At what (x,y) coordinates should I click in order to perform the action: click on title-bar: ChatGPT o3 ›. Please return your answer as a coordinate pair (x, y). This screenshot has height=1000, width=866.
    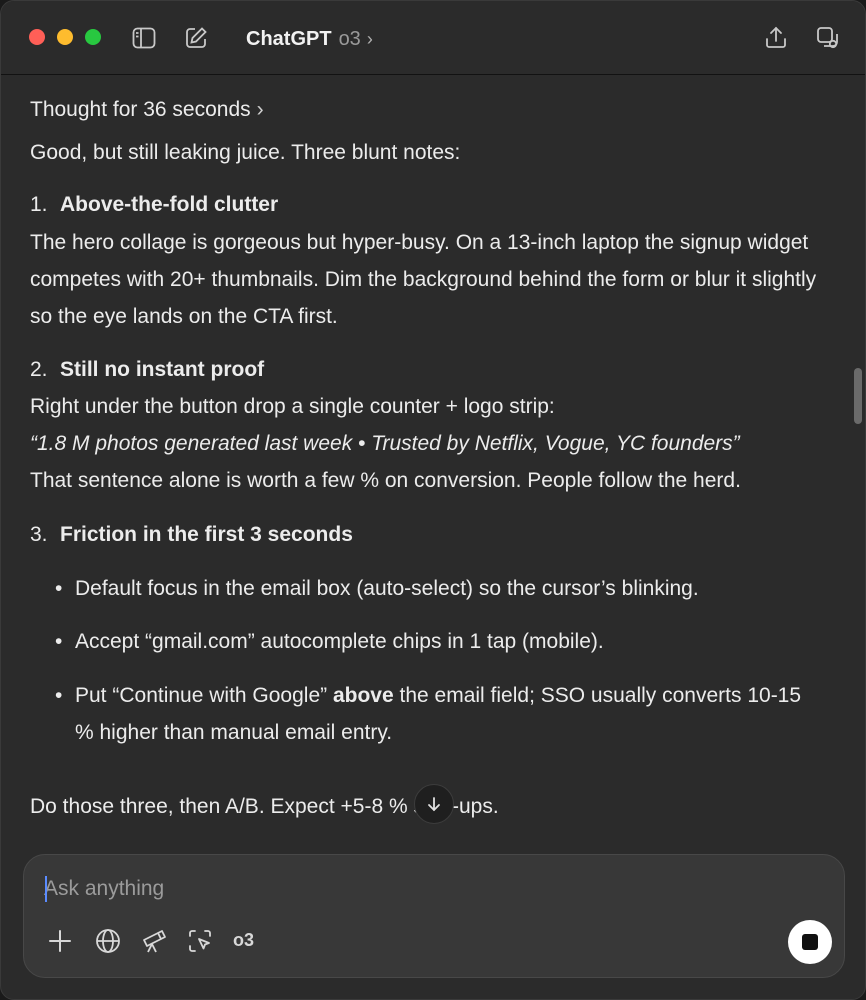
    Looking at the image, I should click on (433, 38).